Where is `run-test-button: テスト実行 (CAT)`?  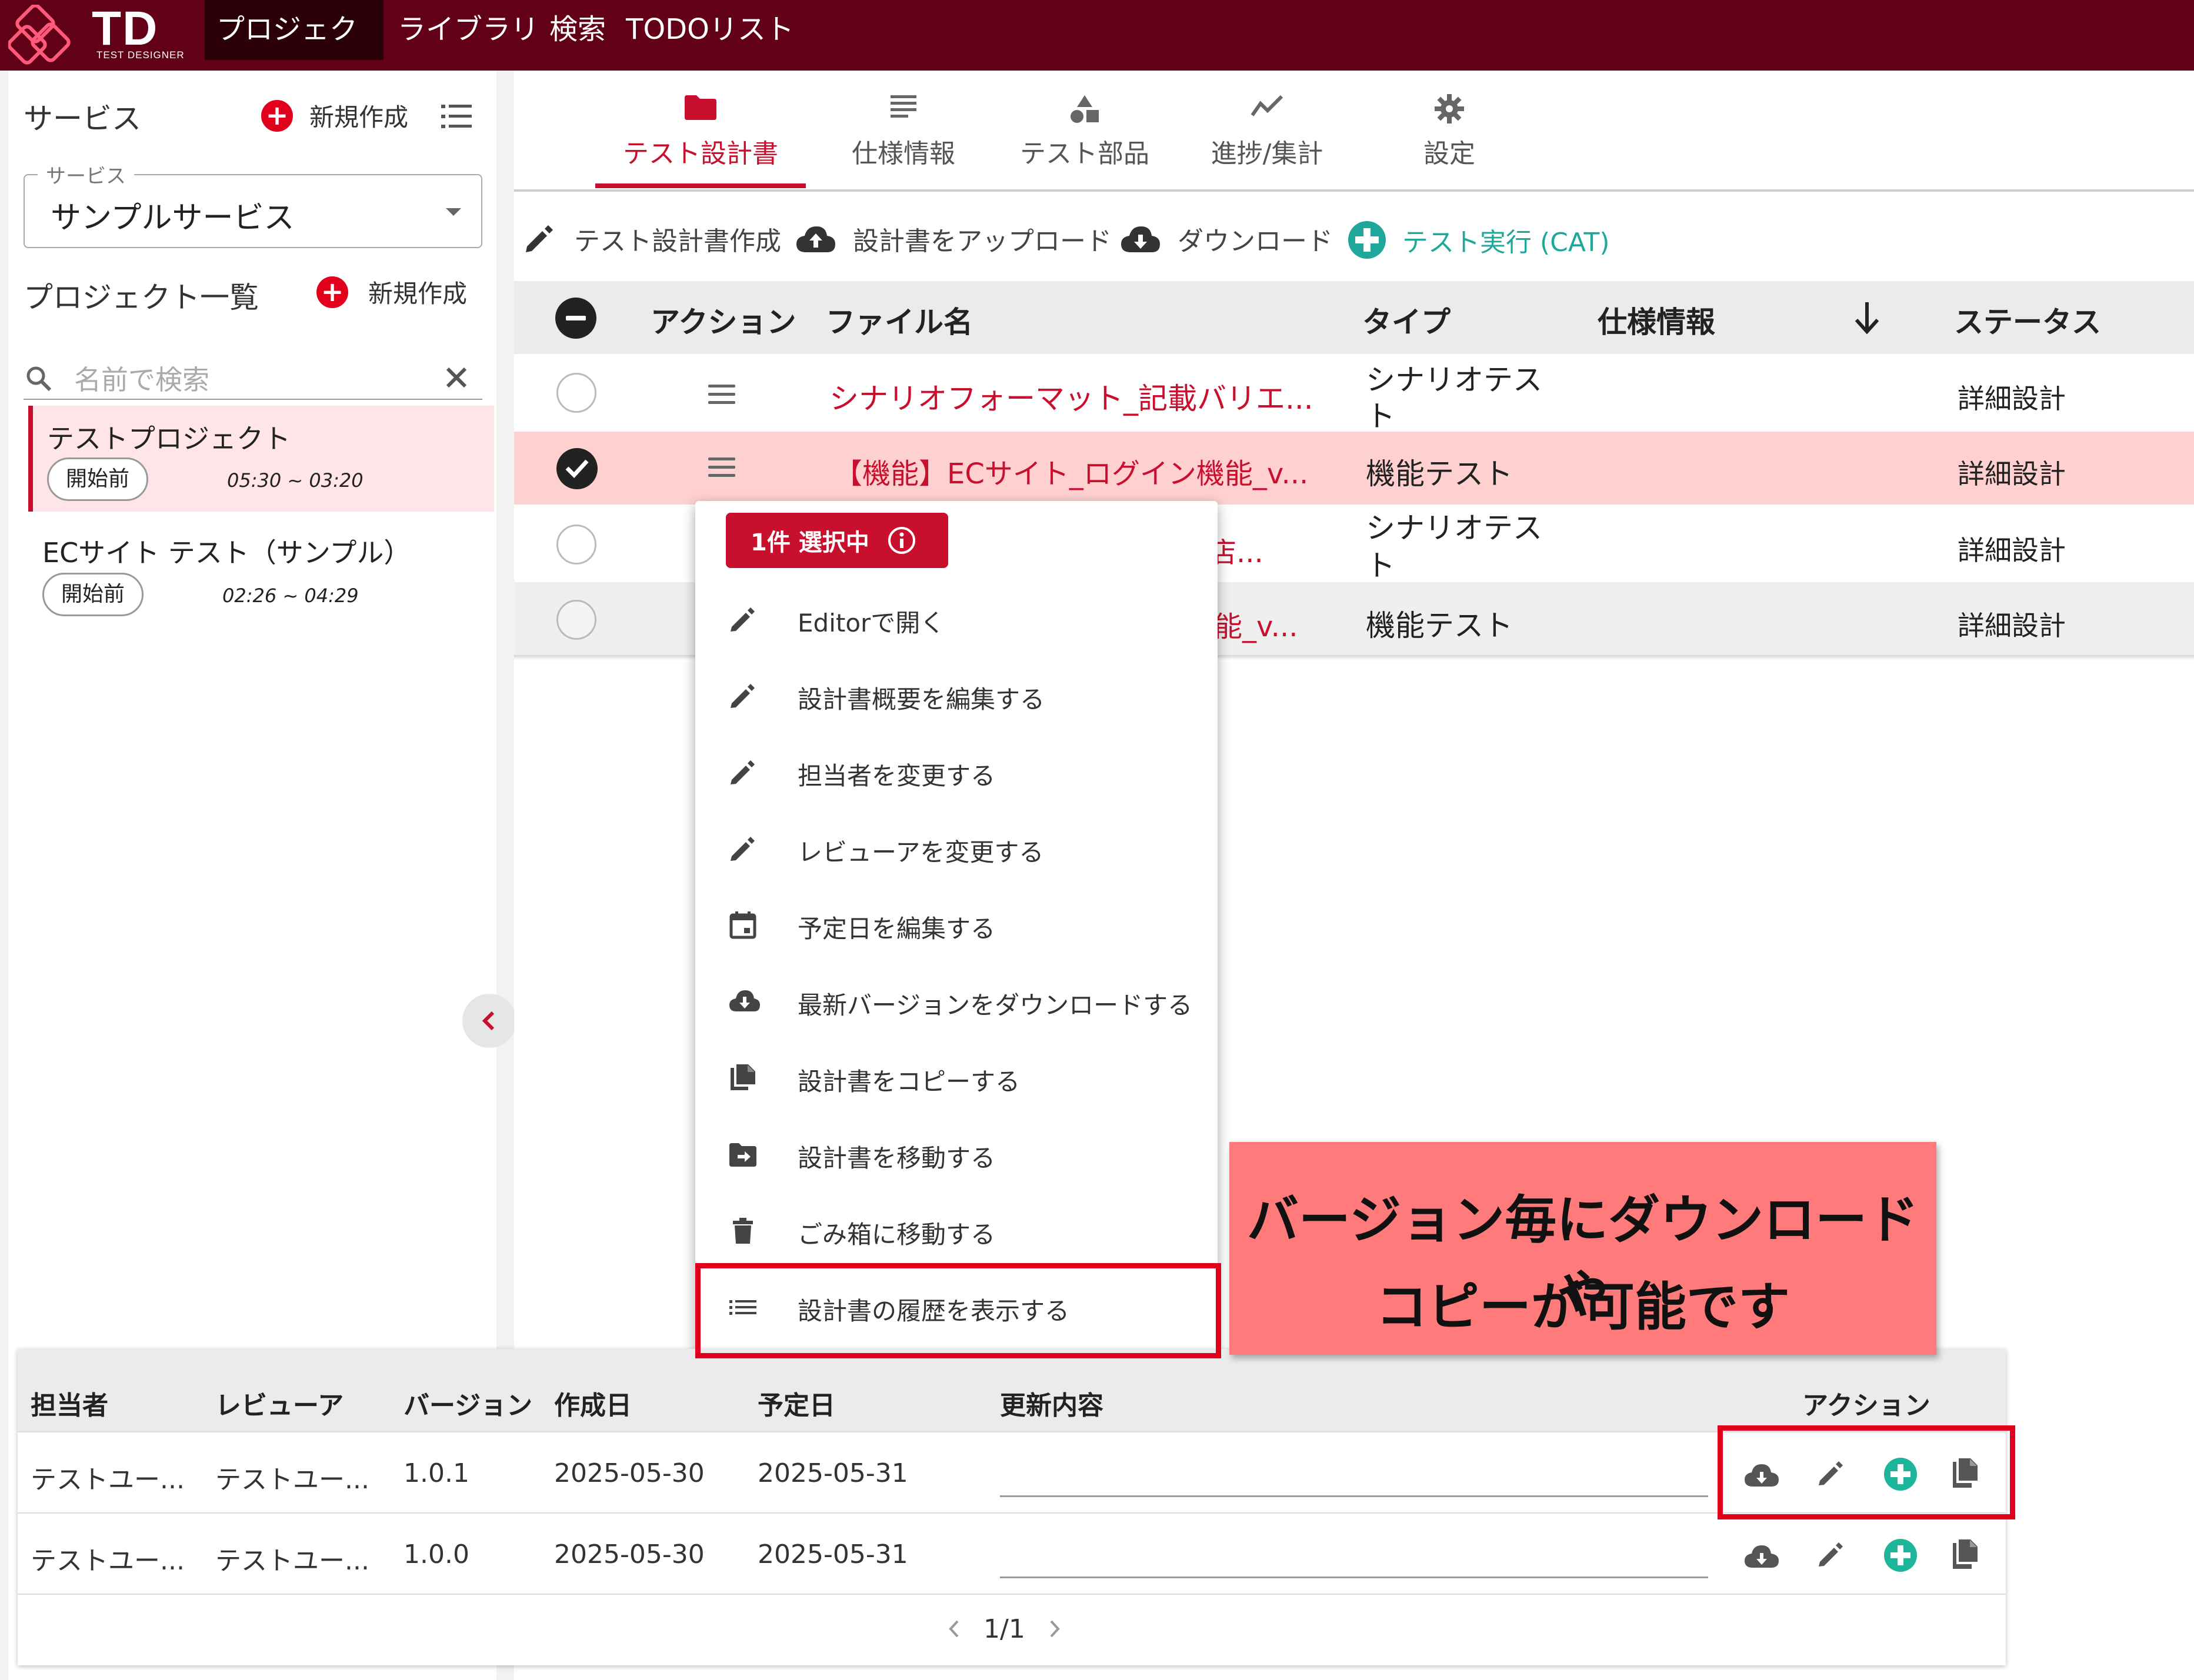 run-test-button: テスト実行 (CAT) is located at coordinates (1478, 240).